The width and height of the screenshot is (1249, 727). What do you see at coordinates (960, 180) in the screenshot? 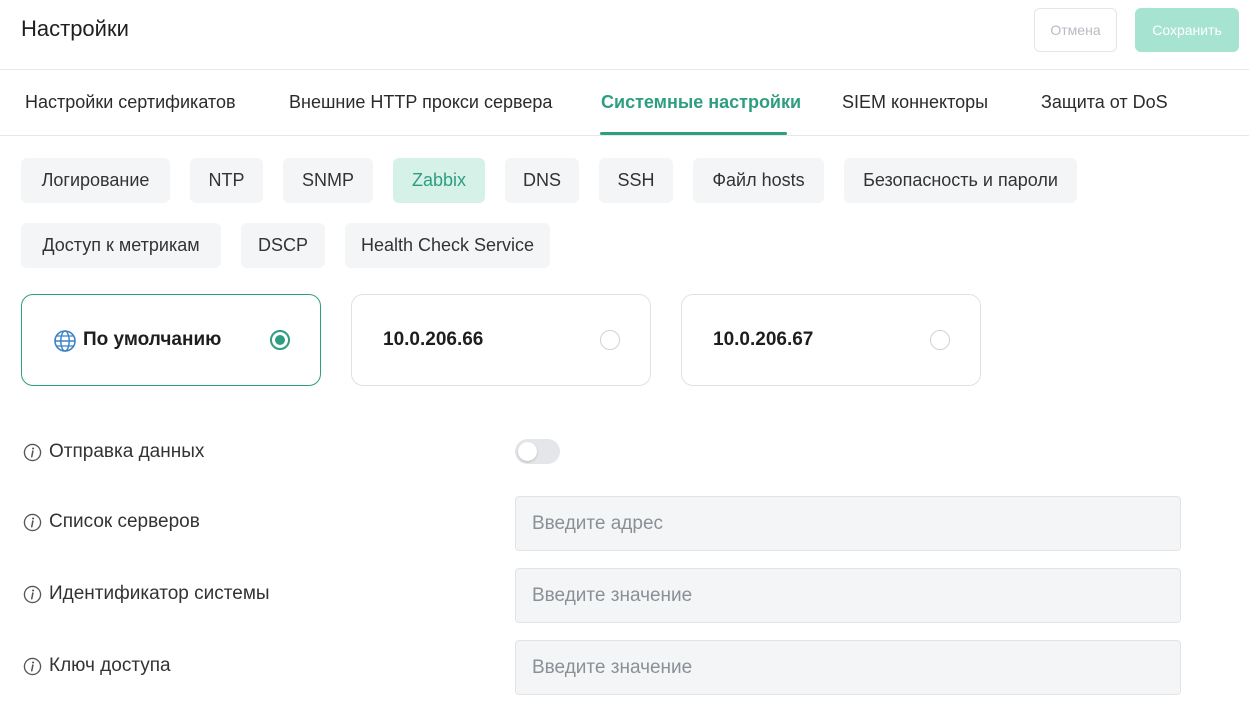
I see `subtab-security-passwords: Безопасность и пароли` at bounding box center [960, 180].